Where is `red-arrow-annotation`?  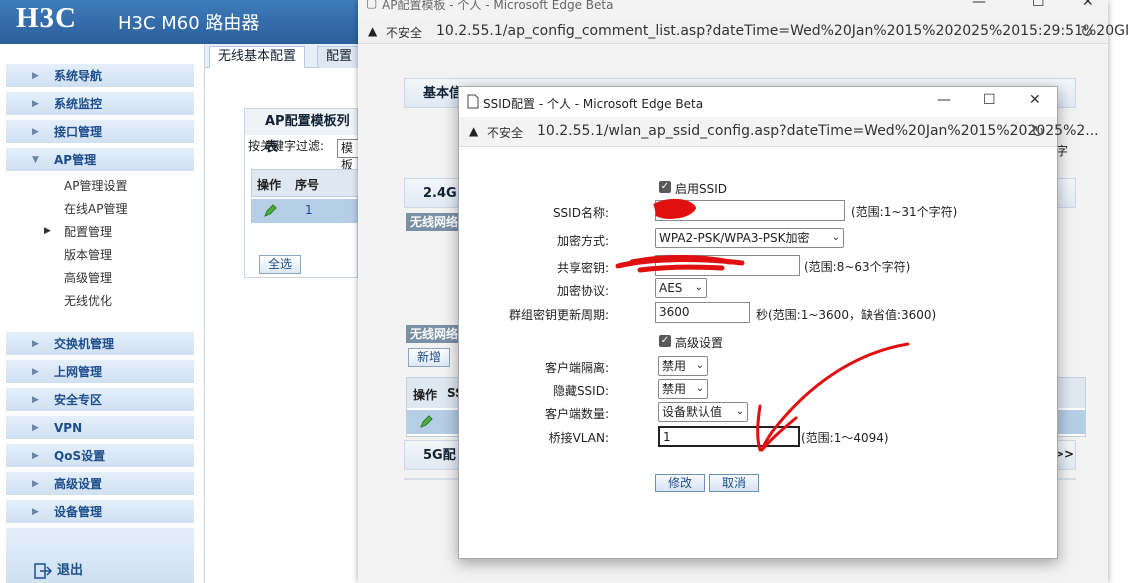 red-arrow-annotation is located at coordinates (833, 397).